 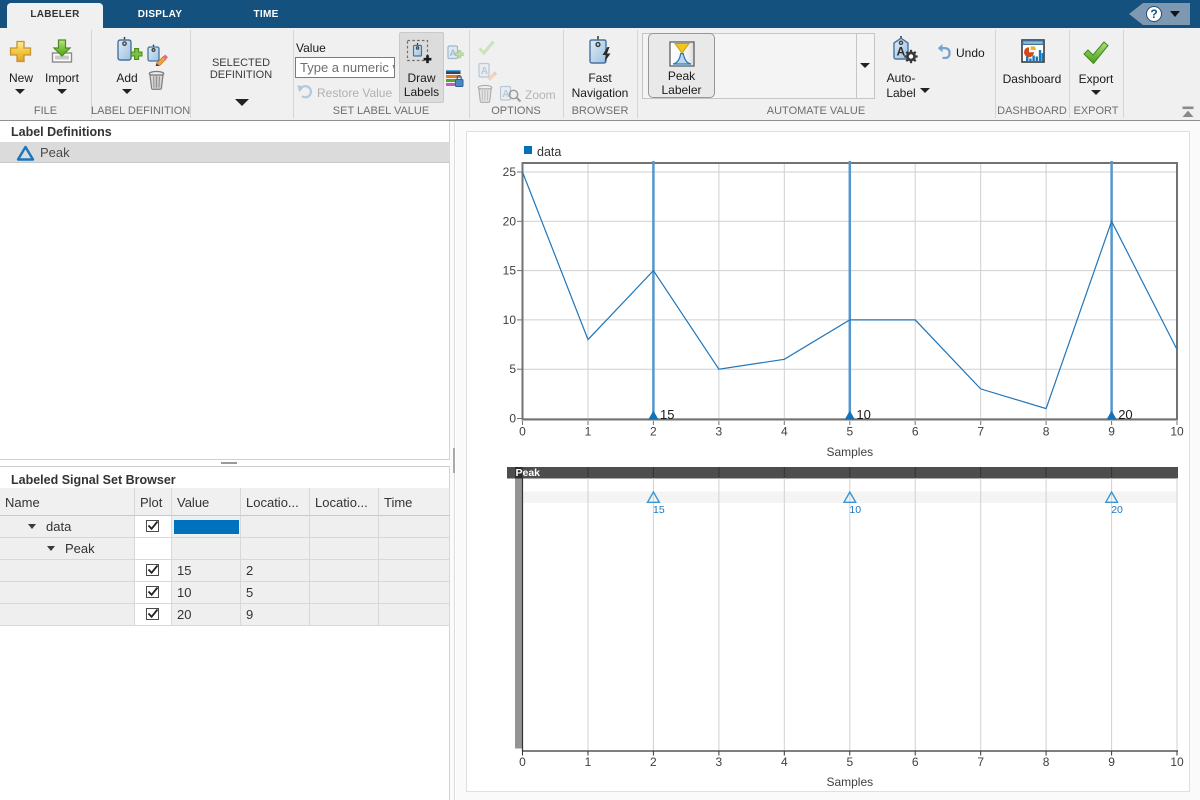 I want to click on svg-text: Peak, so click(x=528, y=473).